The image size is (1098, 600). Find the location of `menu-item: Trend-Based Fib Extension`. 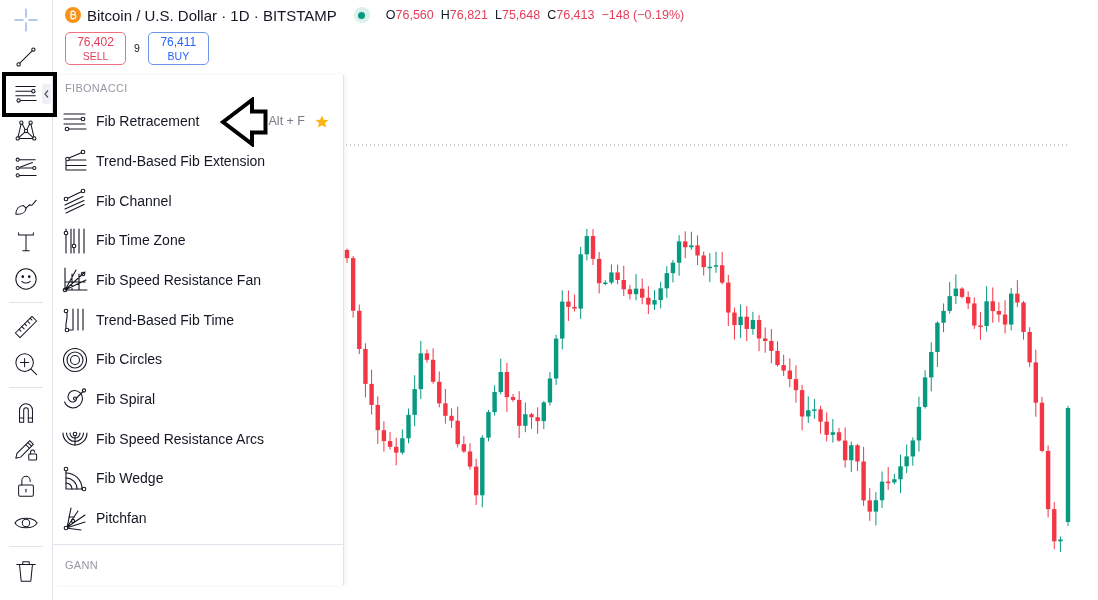

menu-item: Trend-Based Fib Extension is located at coordinates (198, 161).